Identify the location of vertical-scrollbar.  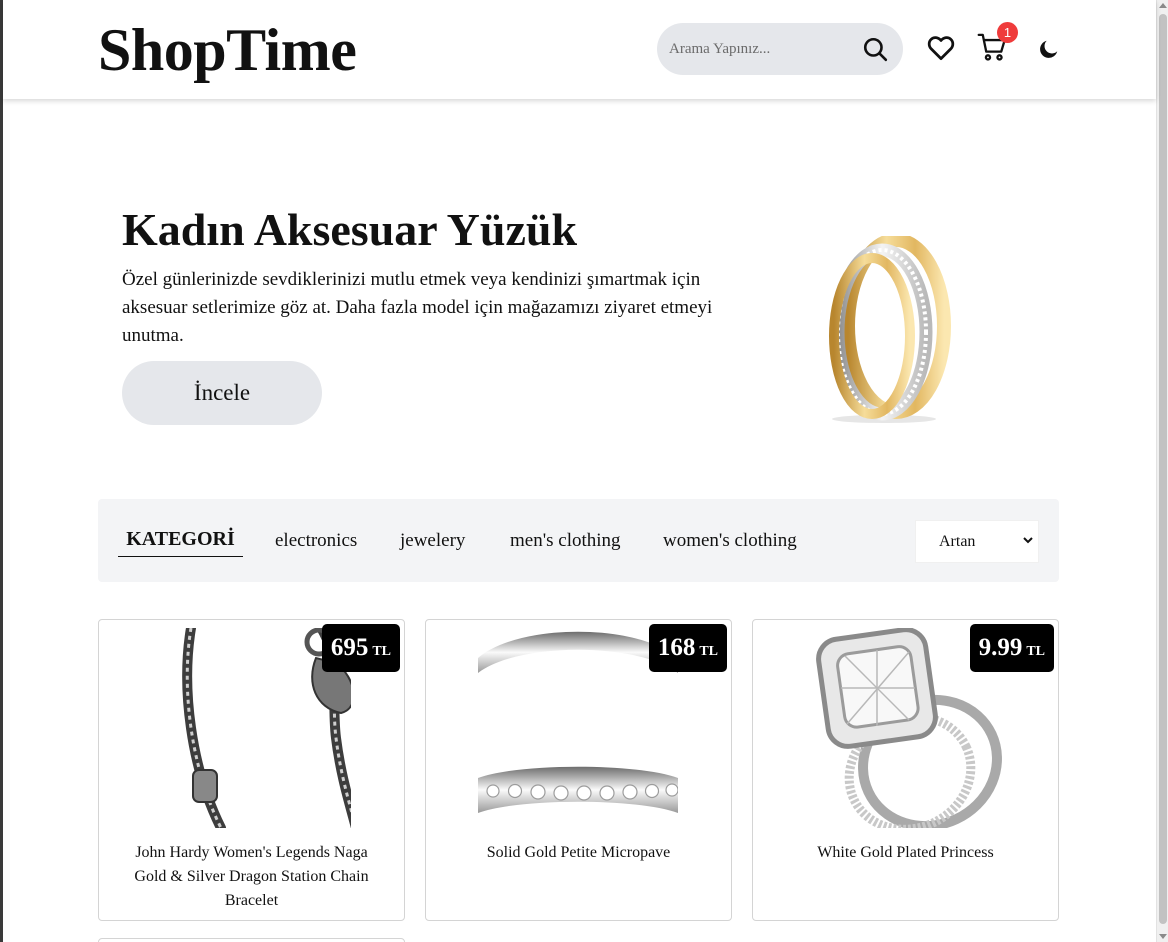
(1162, 471).